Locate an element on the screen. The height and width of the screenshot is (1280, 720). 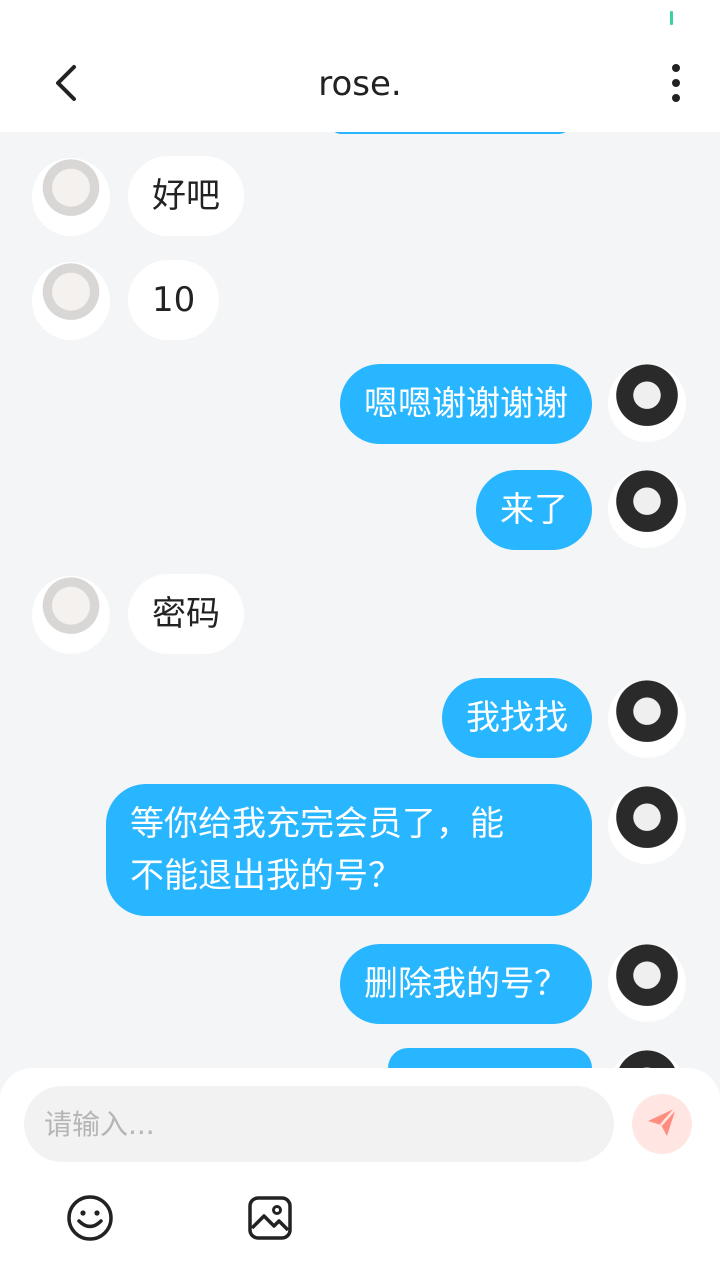
message-bubble: 好吧 is located at coordinates (186, 196).